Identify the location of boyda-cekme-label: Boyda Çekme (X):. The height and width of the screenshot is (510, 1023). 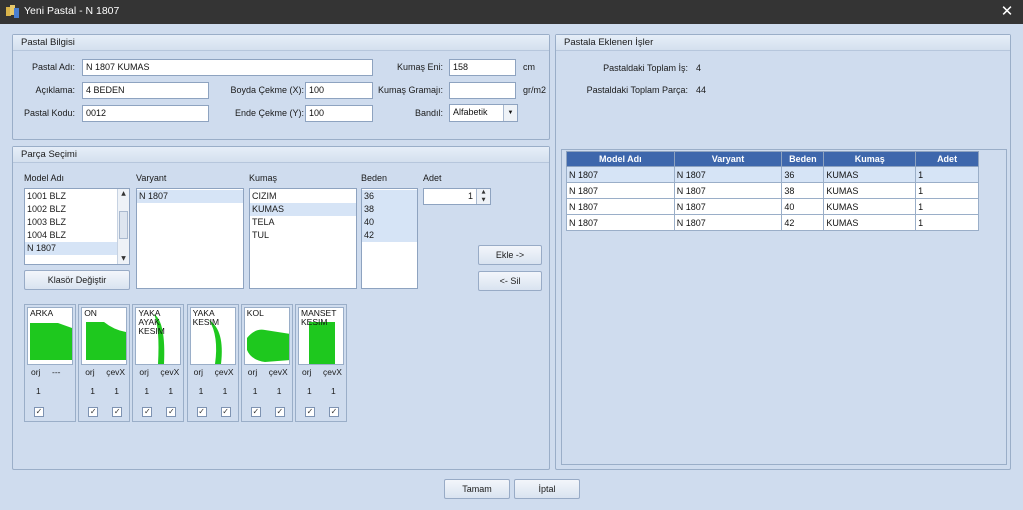
(267, 90).